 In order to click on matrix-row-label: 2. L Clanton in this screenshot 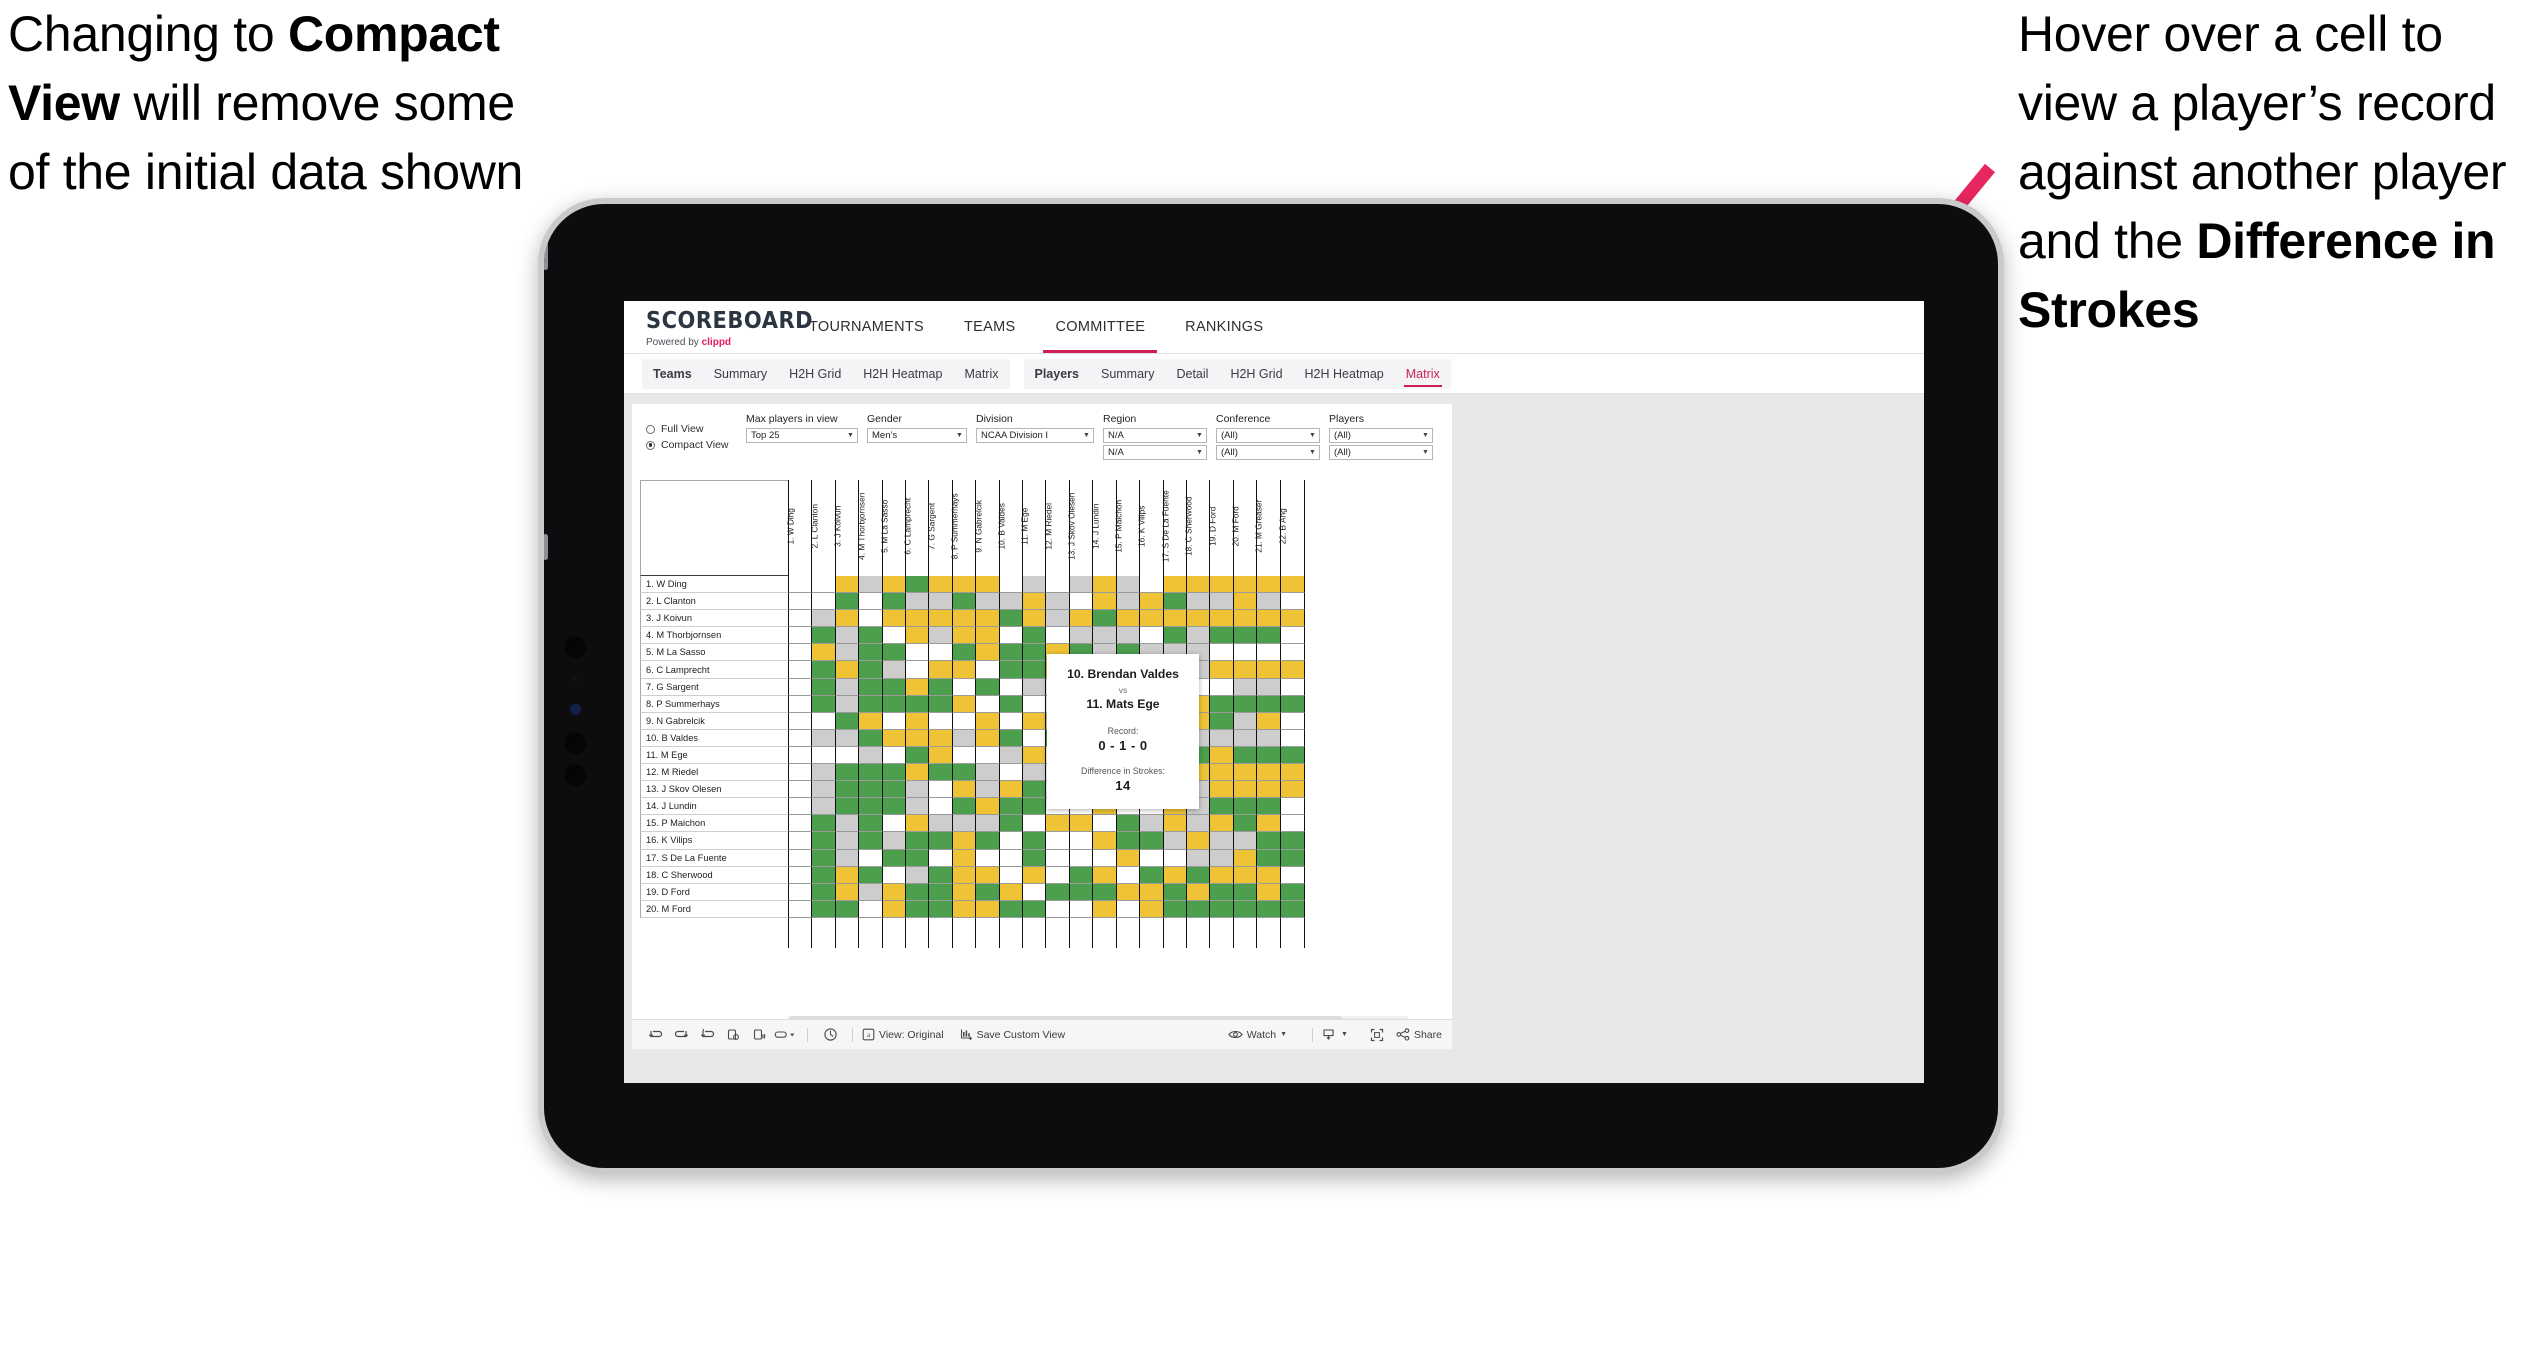, I will do `click(714, 602)`.